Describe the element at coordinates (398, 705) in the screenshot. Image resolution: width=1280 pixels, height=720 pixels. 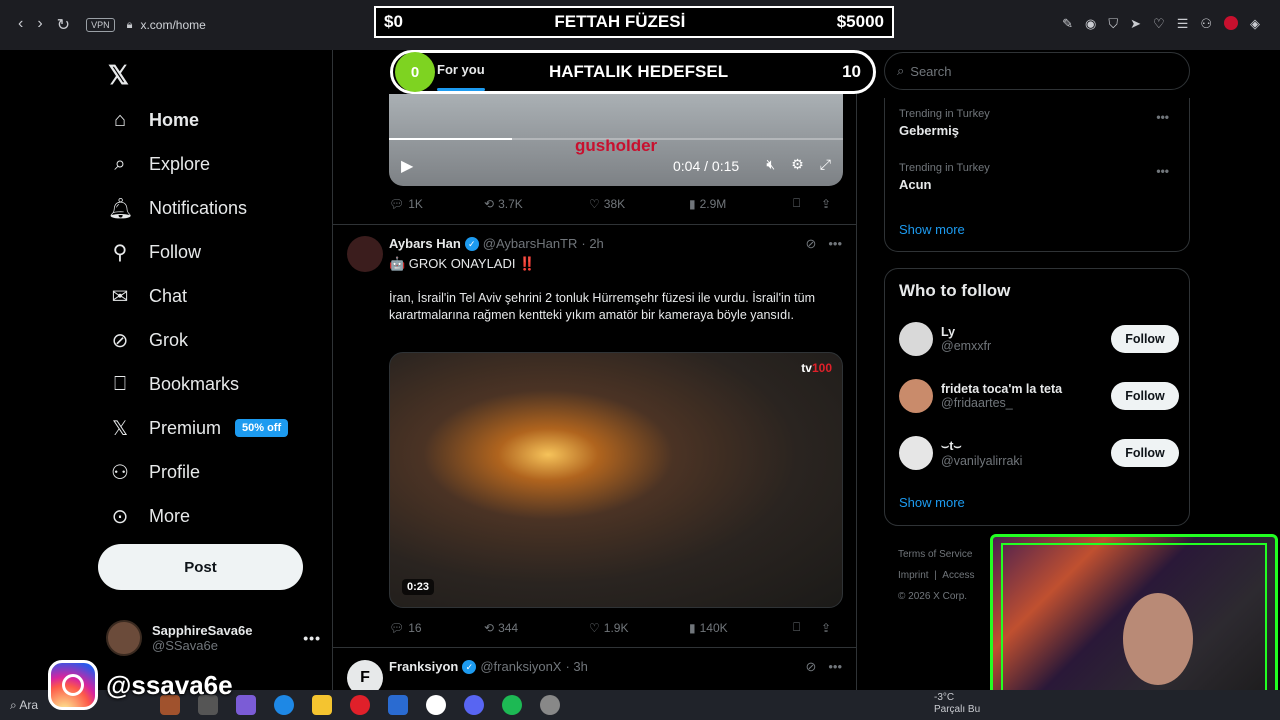
I see `mail-icon` at that location.